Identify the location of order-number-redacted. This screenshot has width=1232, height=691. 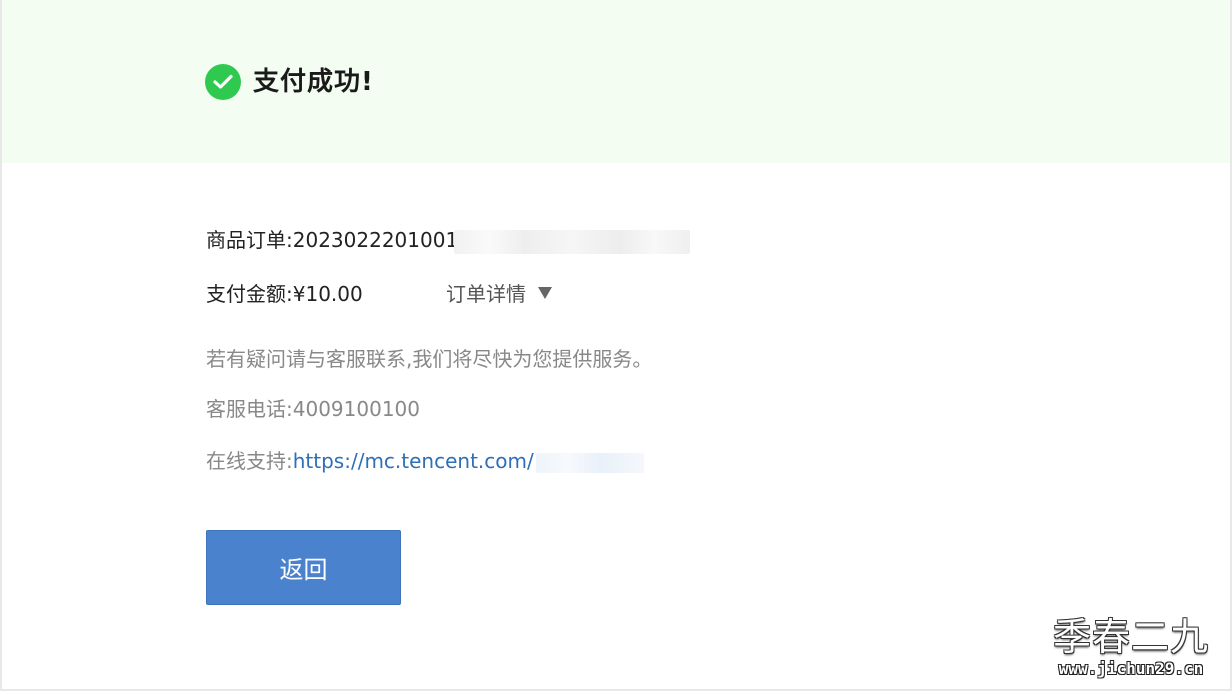
(572, 241).